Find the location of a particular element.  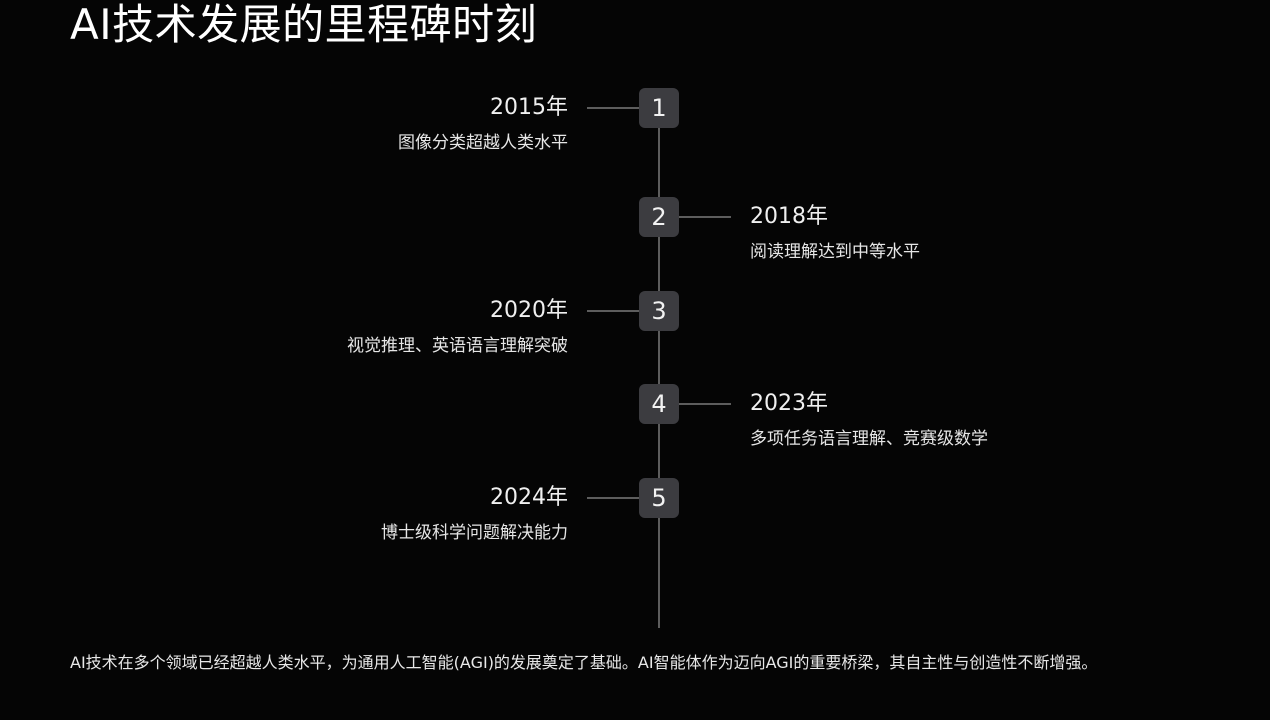

milestone-entry-2: 2018年 阅读理解达到中等水平 is located at coordinates (835, 233).